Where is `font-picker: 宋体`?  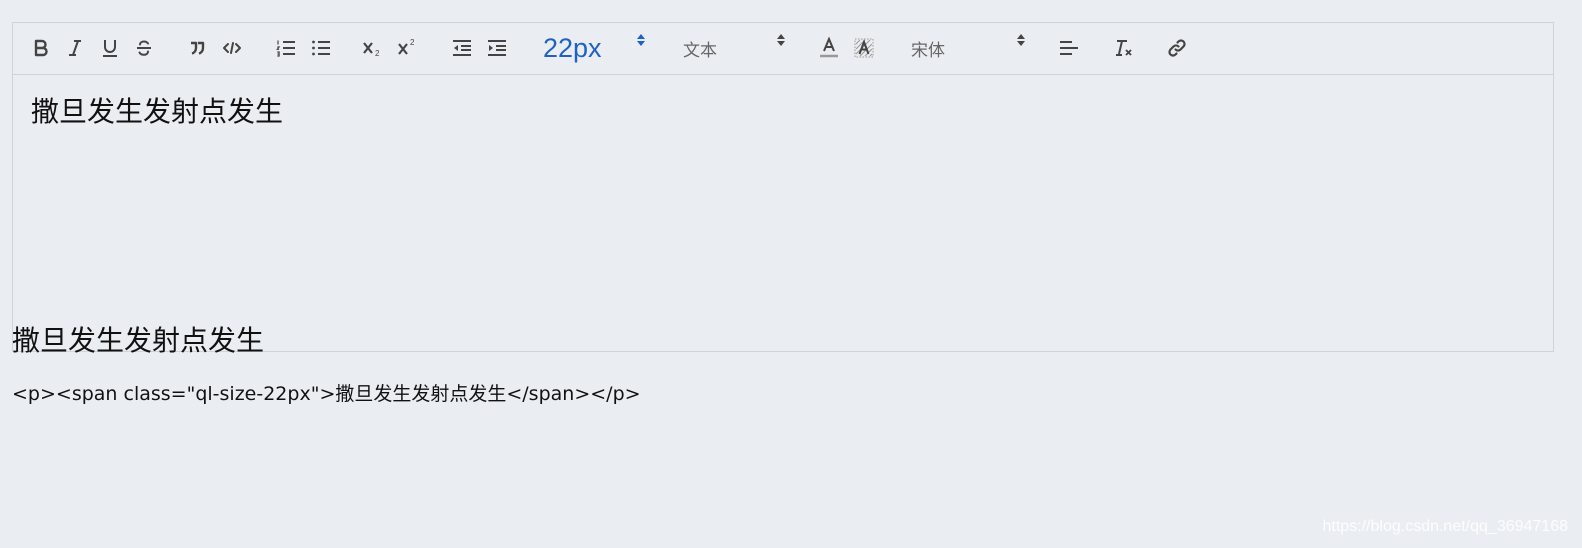
font-picker: 宋体 is located at coordinates (971, 48).